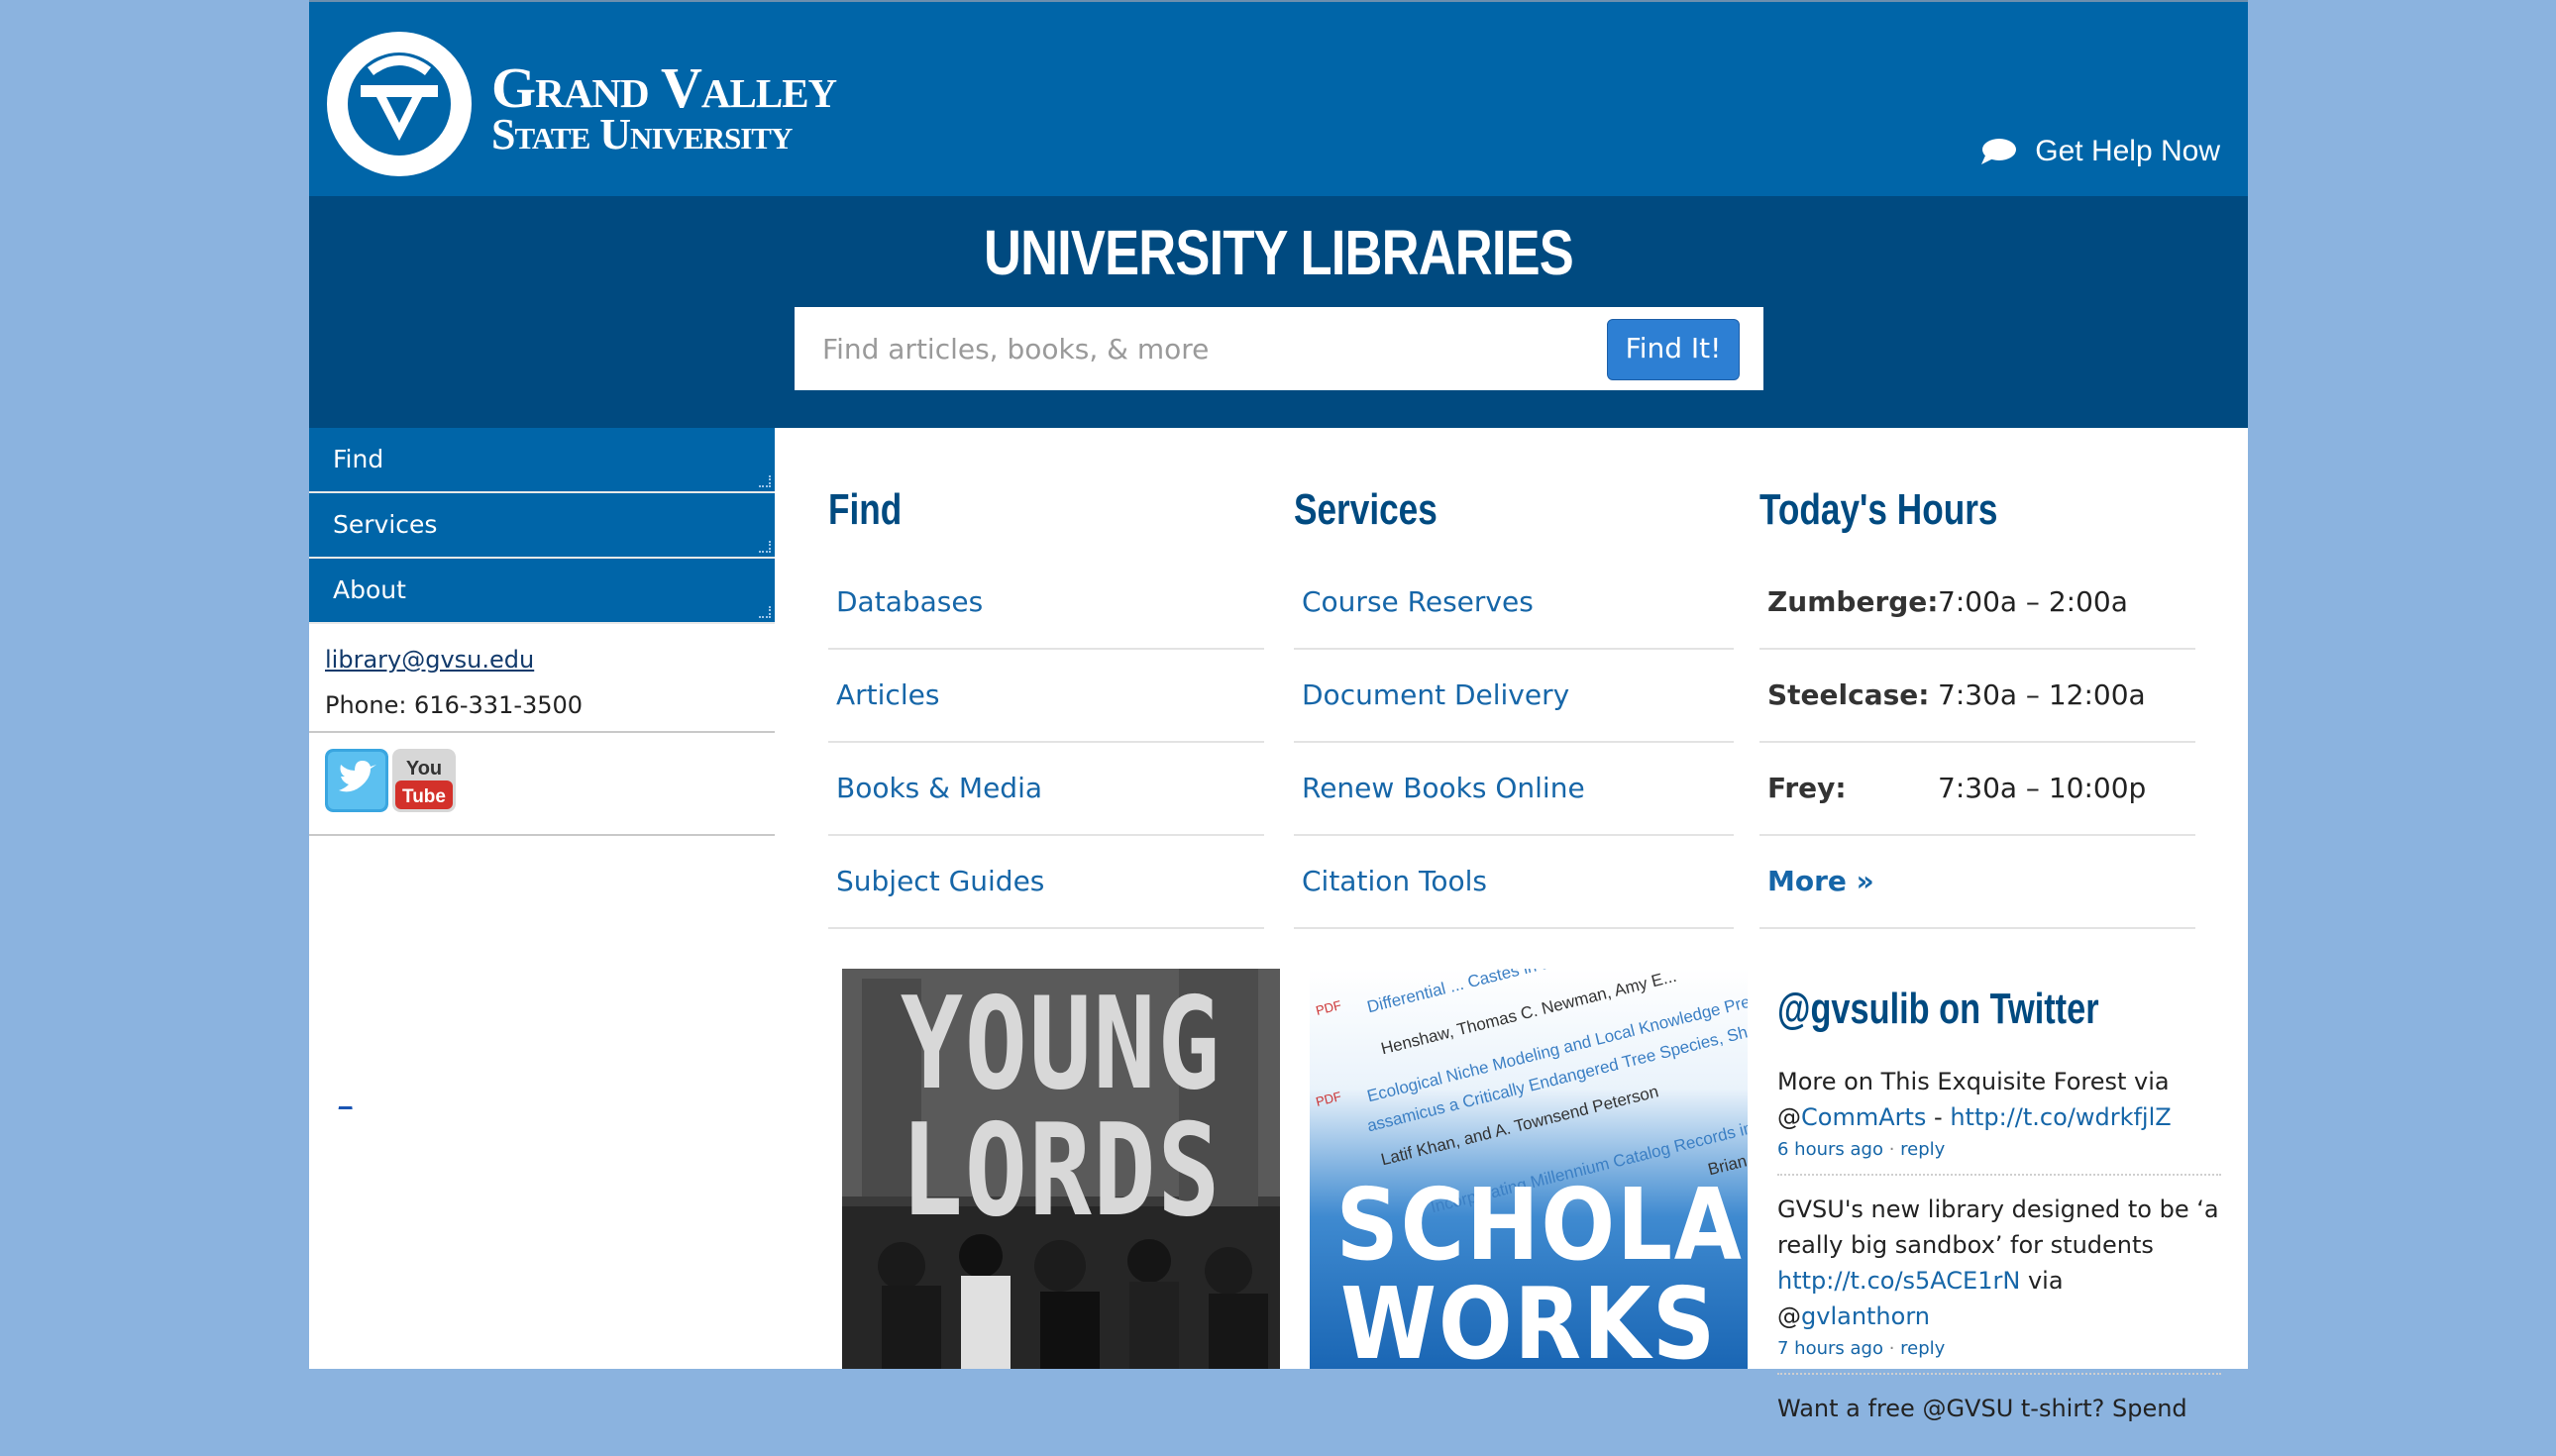 Image resolution: width=2556 pixels, height=1456 pixels. I want to click on svg-text: You, so click(424, 769).